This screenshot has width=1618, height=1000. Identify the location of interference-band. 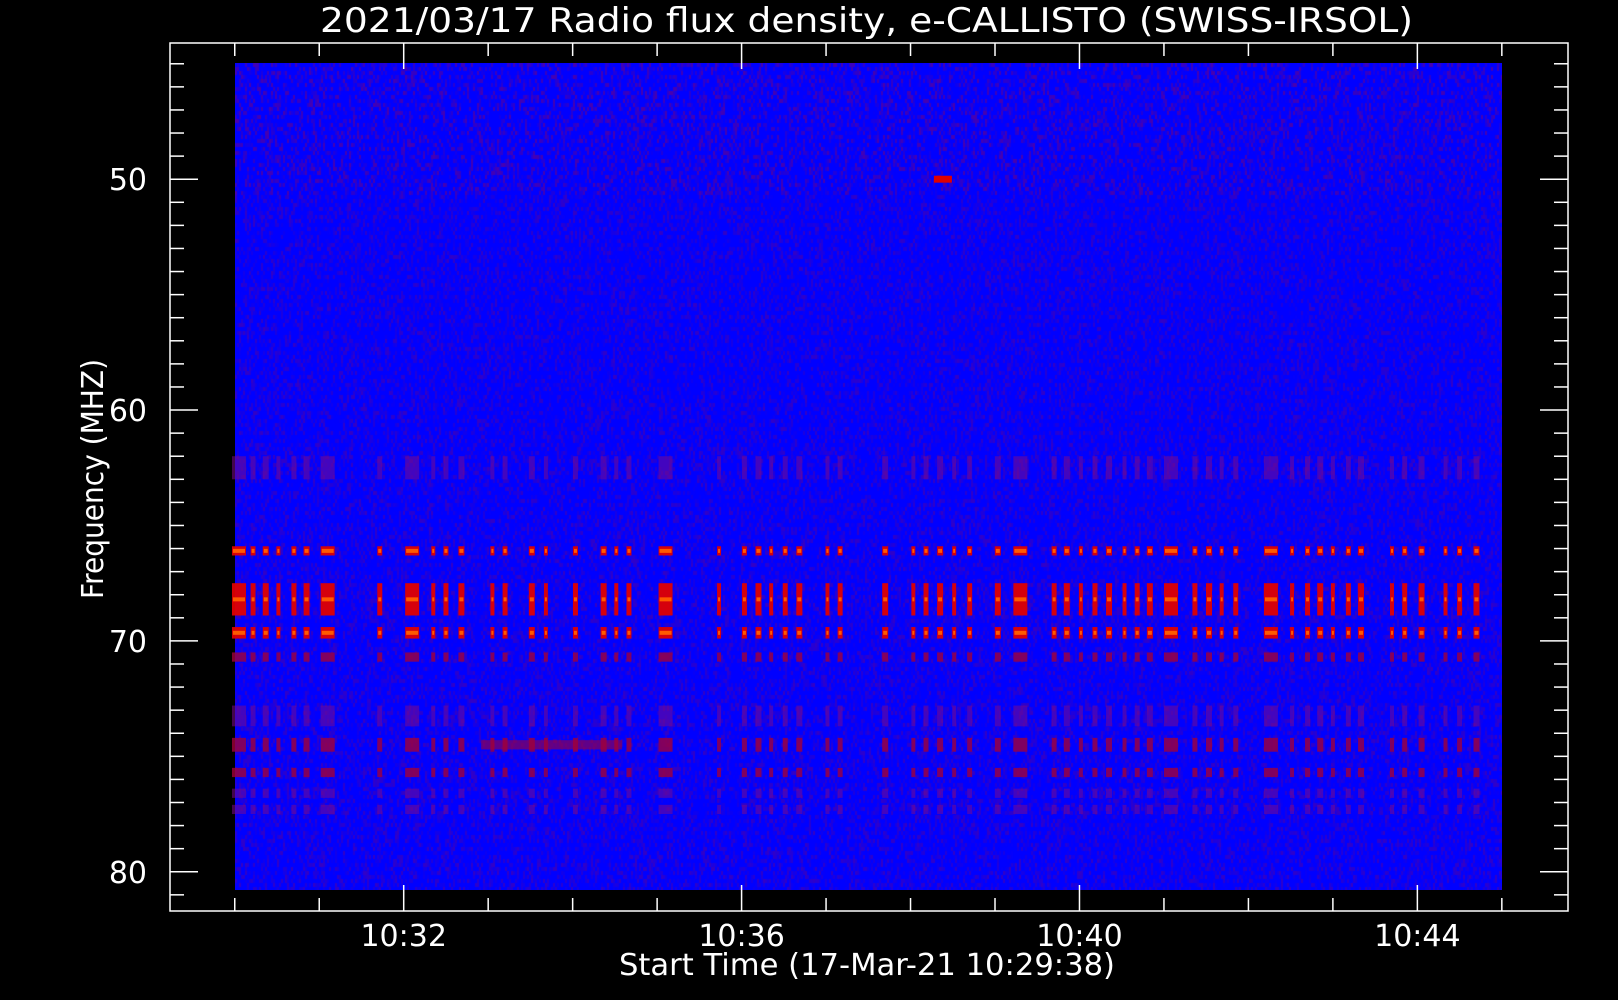
(551, 745).